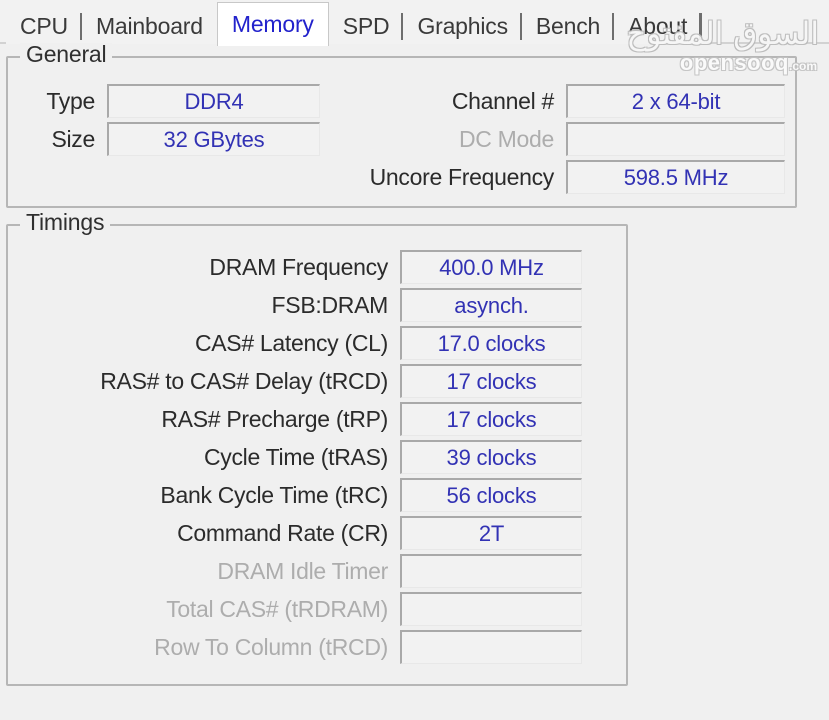 This screenshot has height=720, width=829. I want to click on field-row-uncore-frequency: Uncore Frequency 598.5 MHz, so click(540, 177).